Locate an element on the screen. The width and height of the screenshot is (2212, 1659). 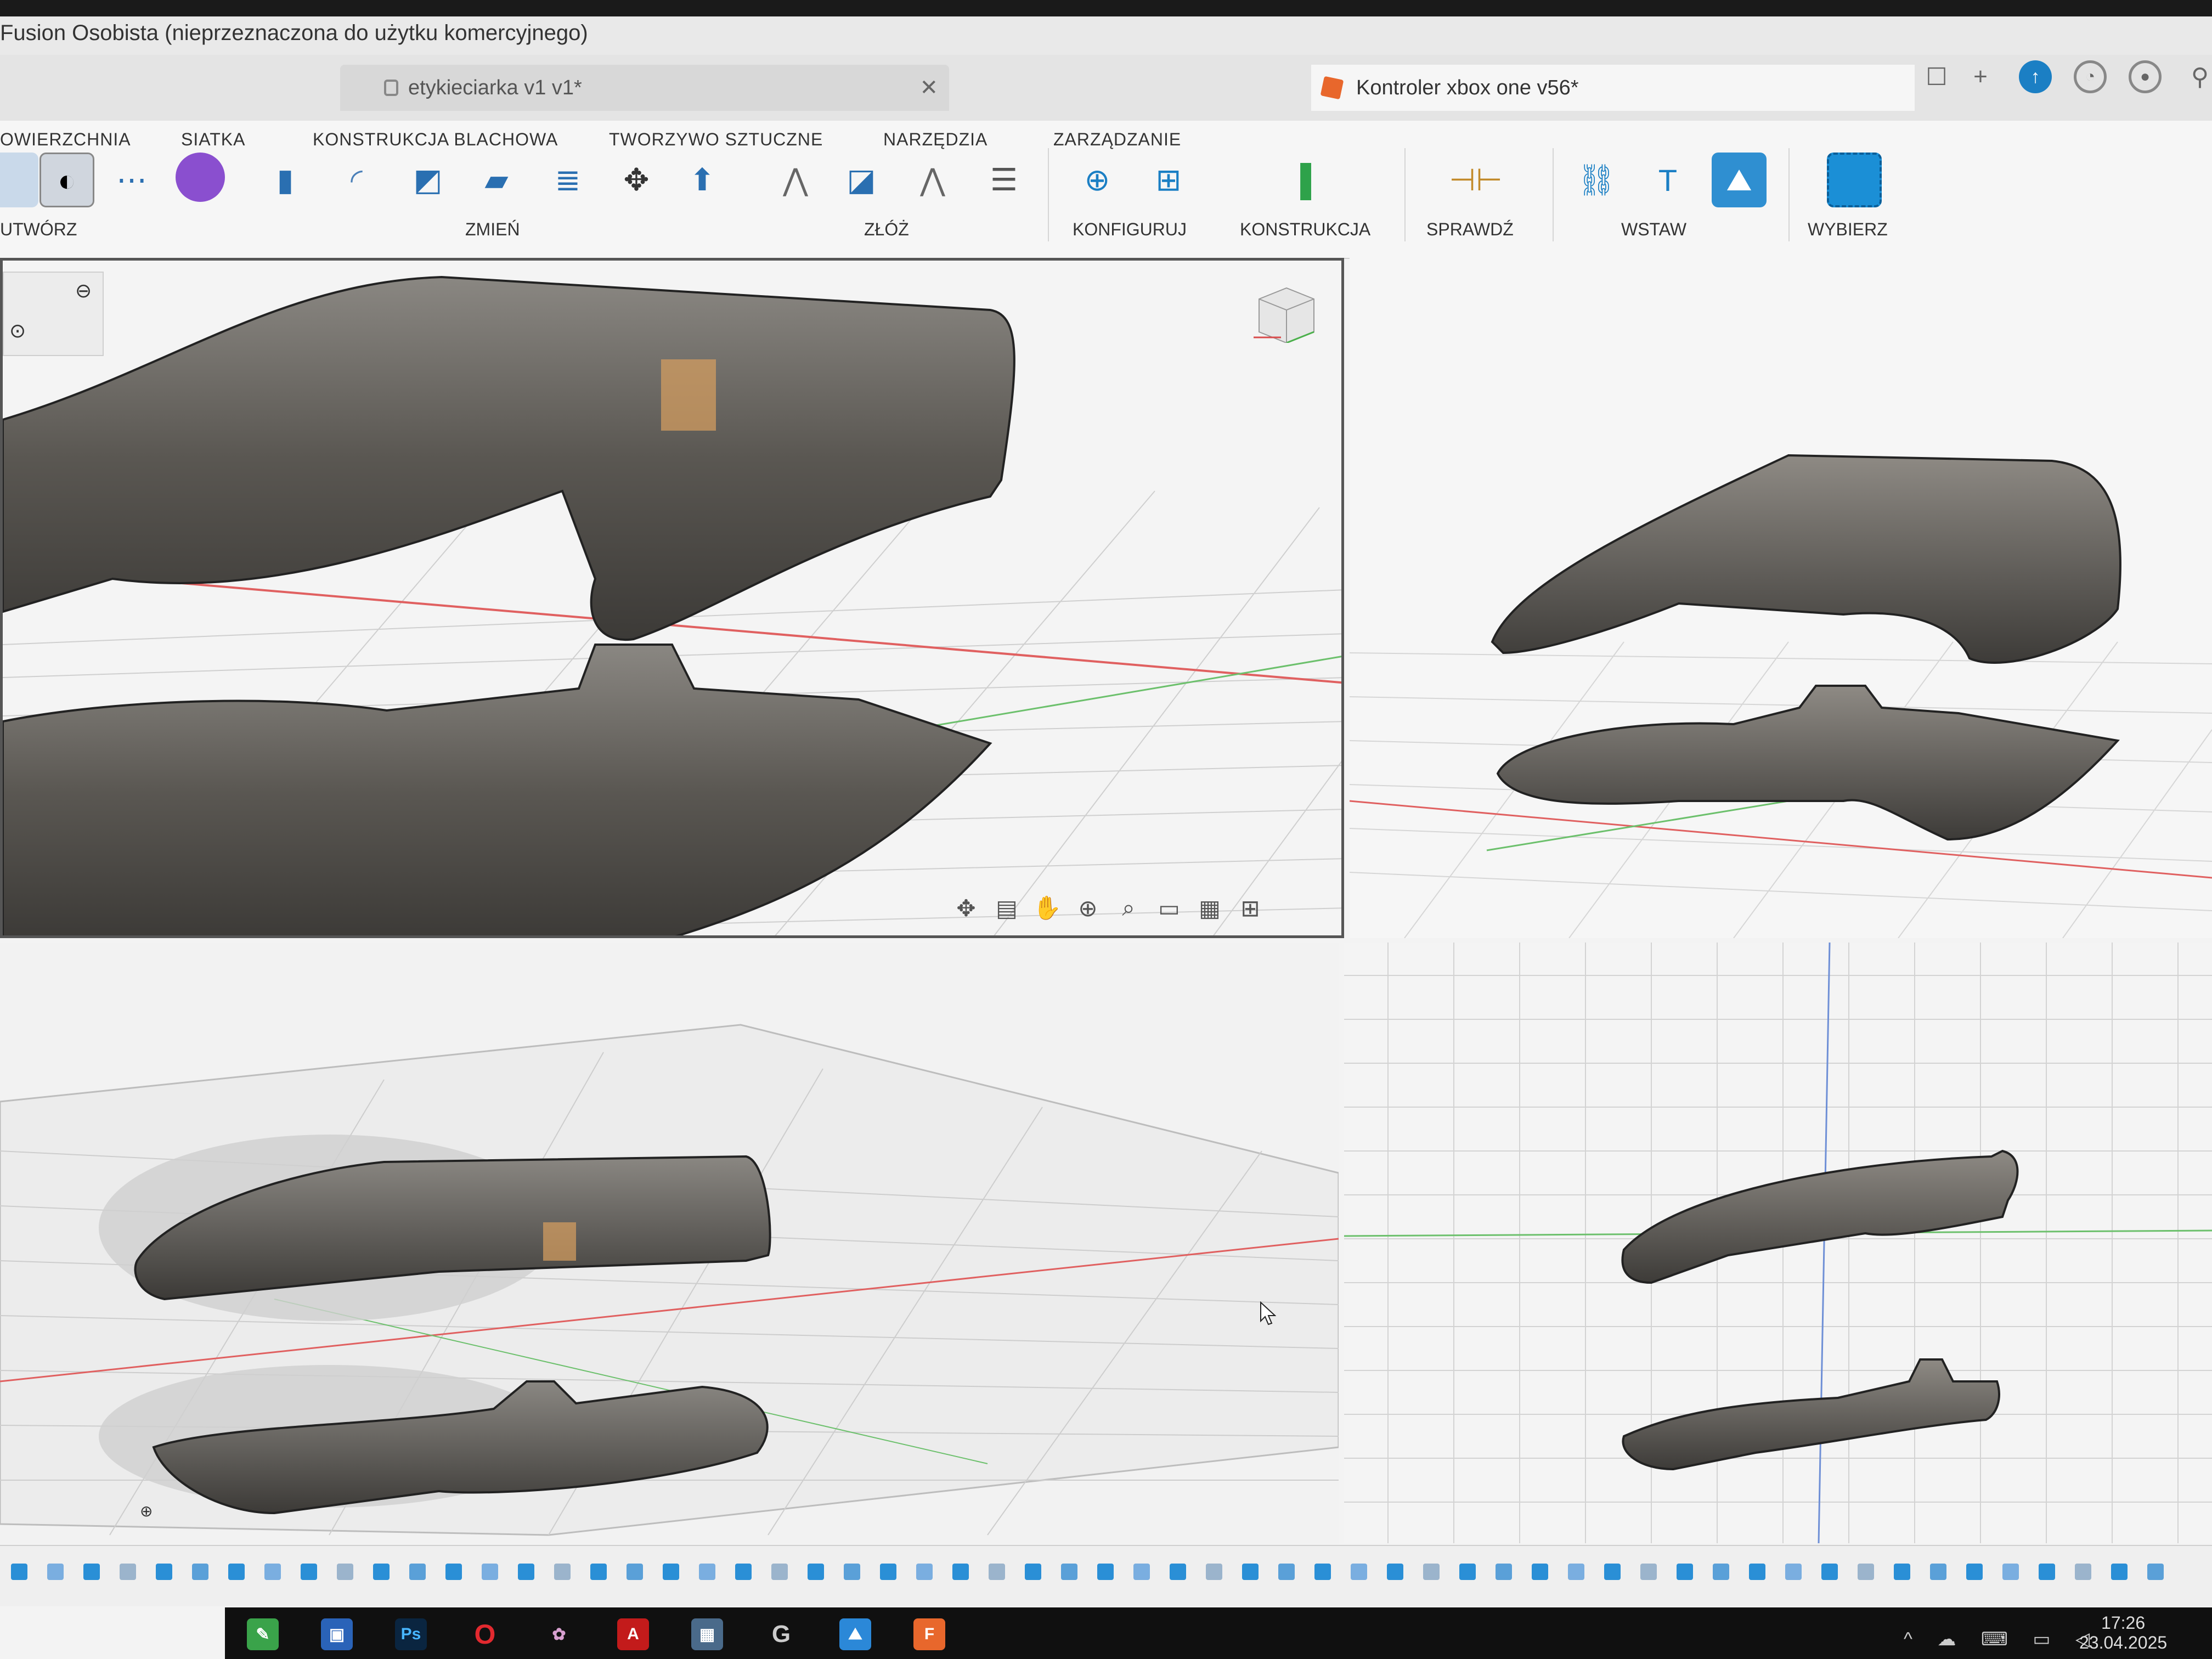
select-icon is located at coordinates (1854, 180).